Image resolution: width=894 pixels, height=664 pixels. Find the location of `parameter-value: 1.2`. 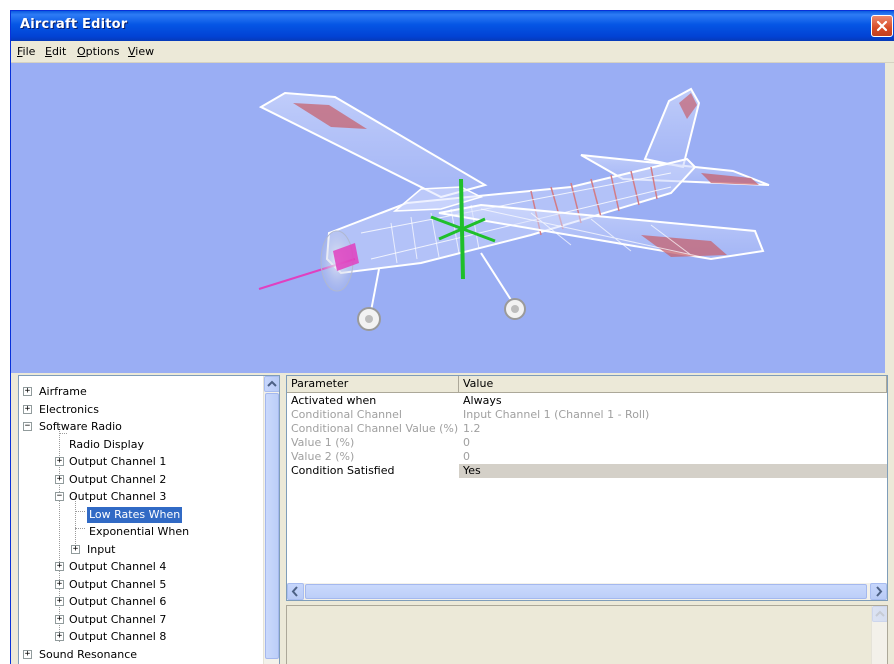

parameter-value: 1.2 is located at coordinates (472, 428).